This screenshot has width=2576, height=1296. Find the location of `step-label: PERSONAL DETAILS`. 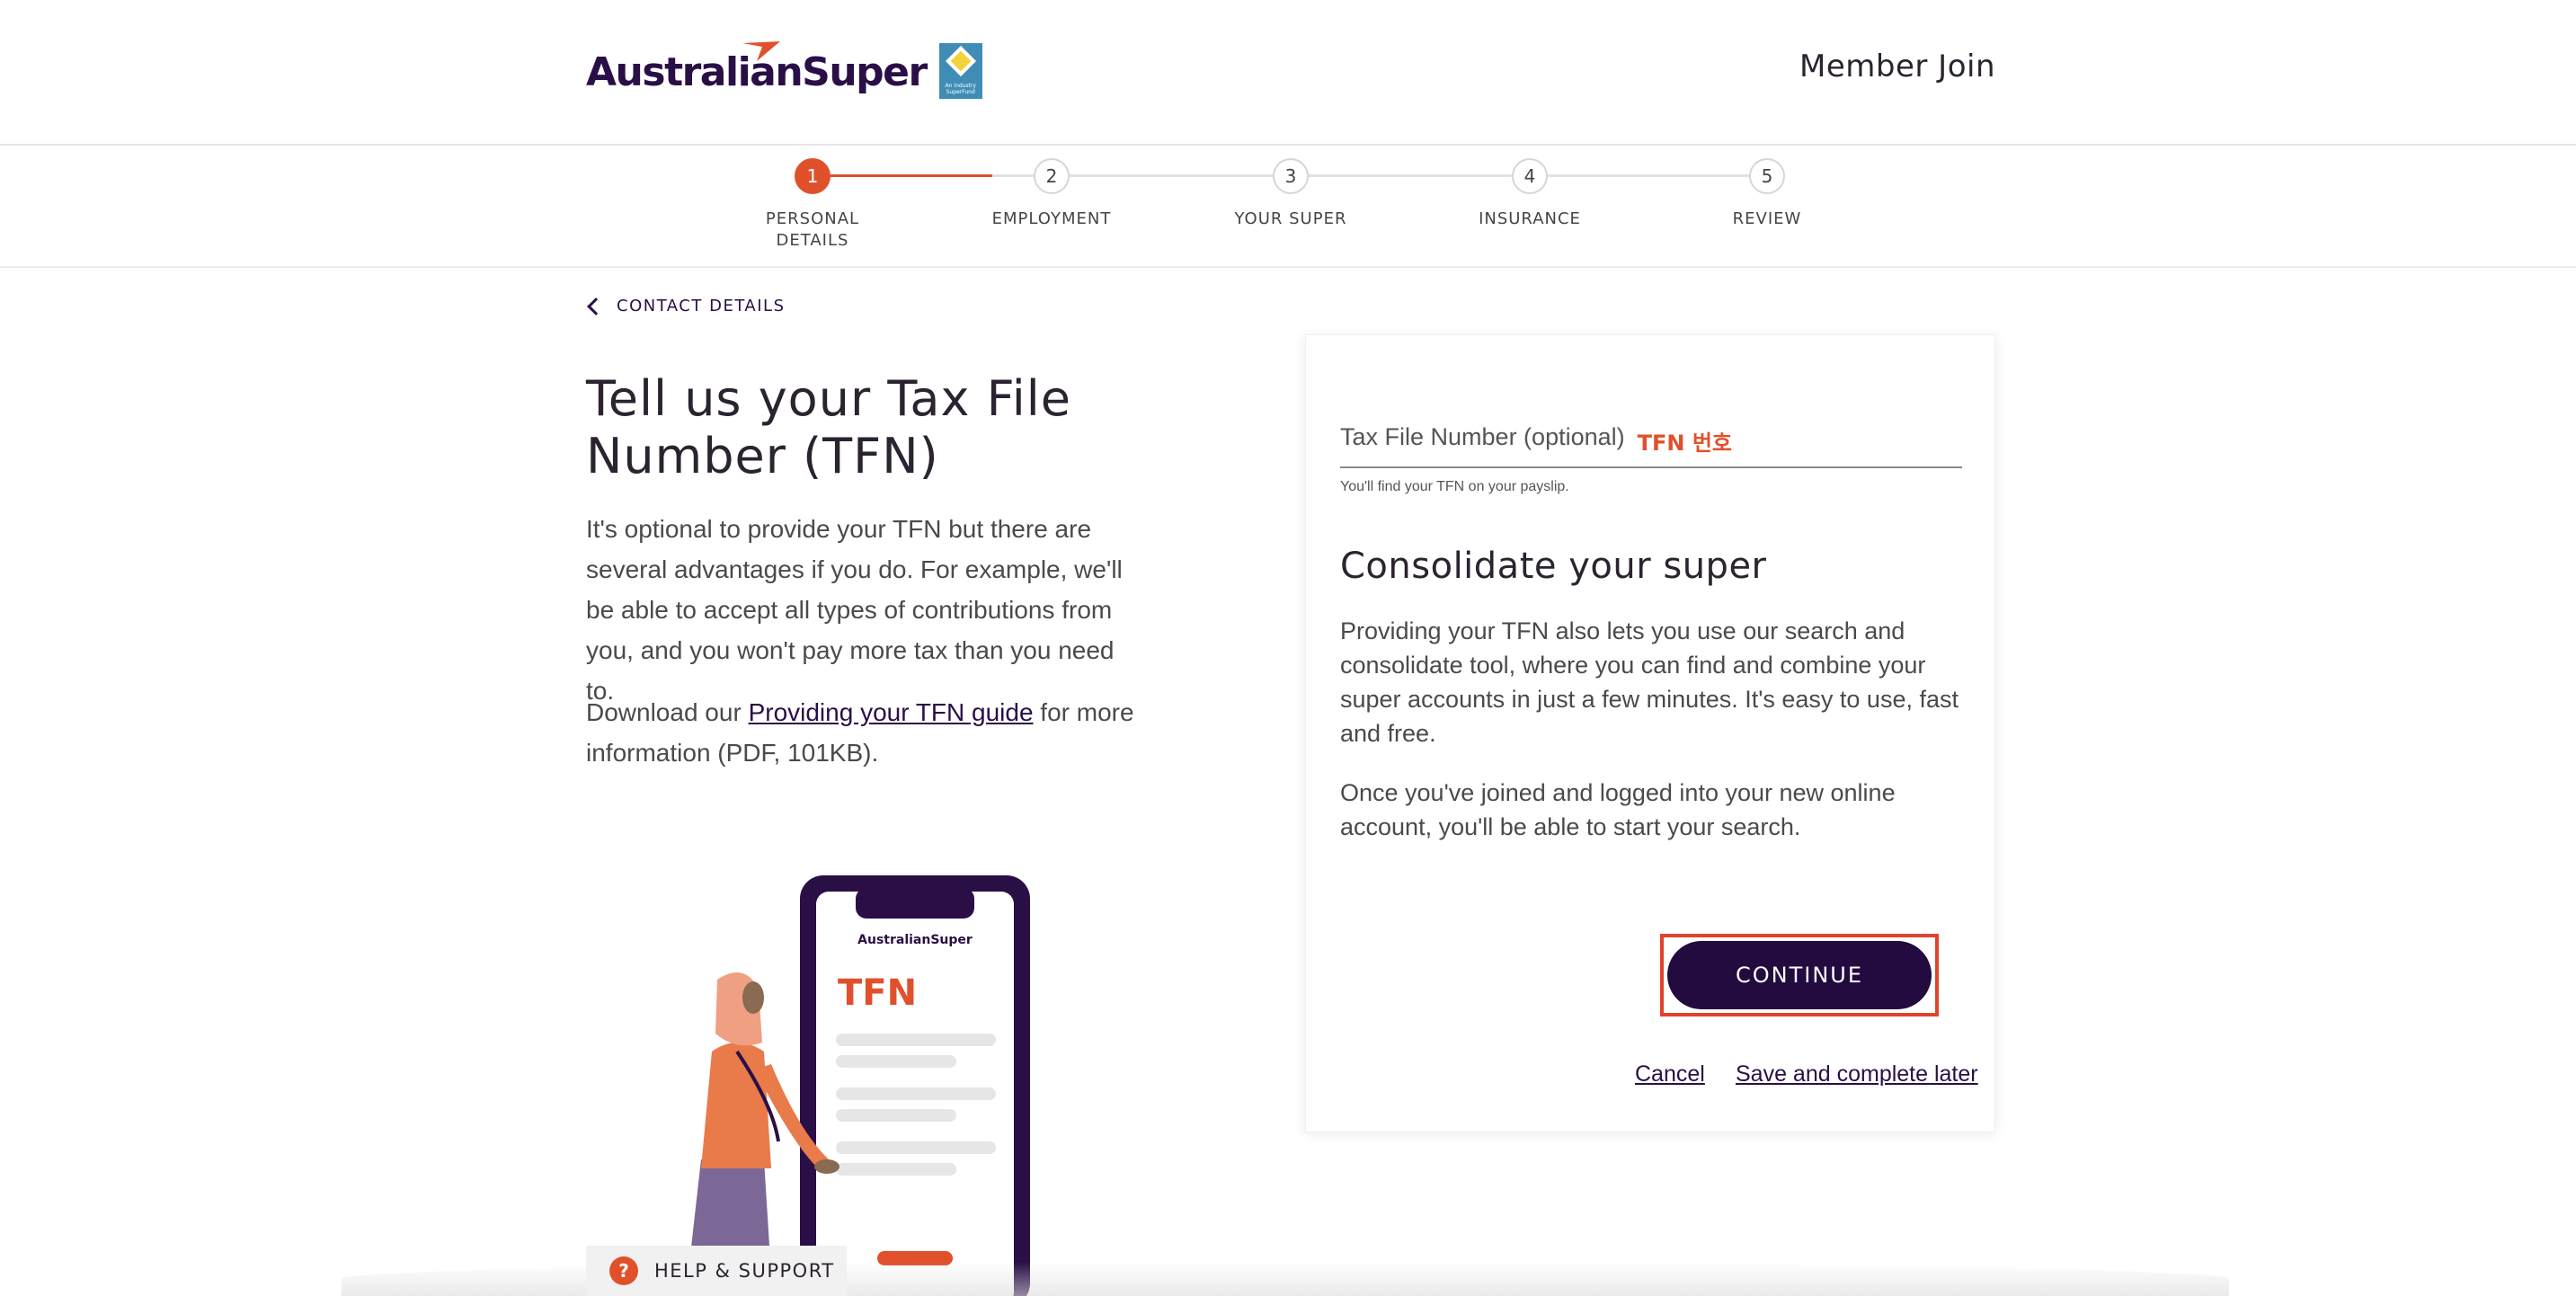

step-label: PERSONAL DETAILS is located at coordinates (812, 231).